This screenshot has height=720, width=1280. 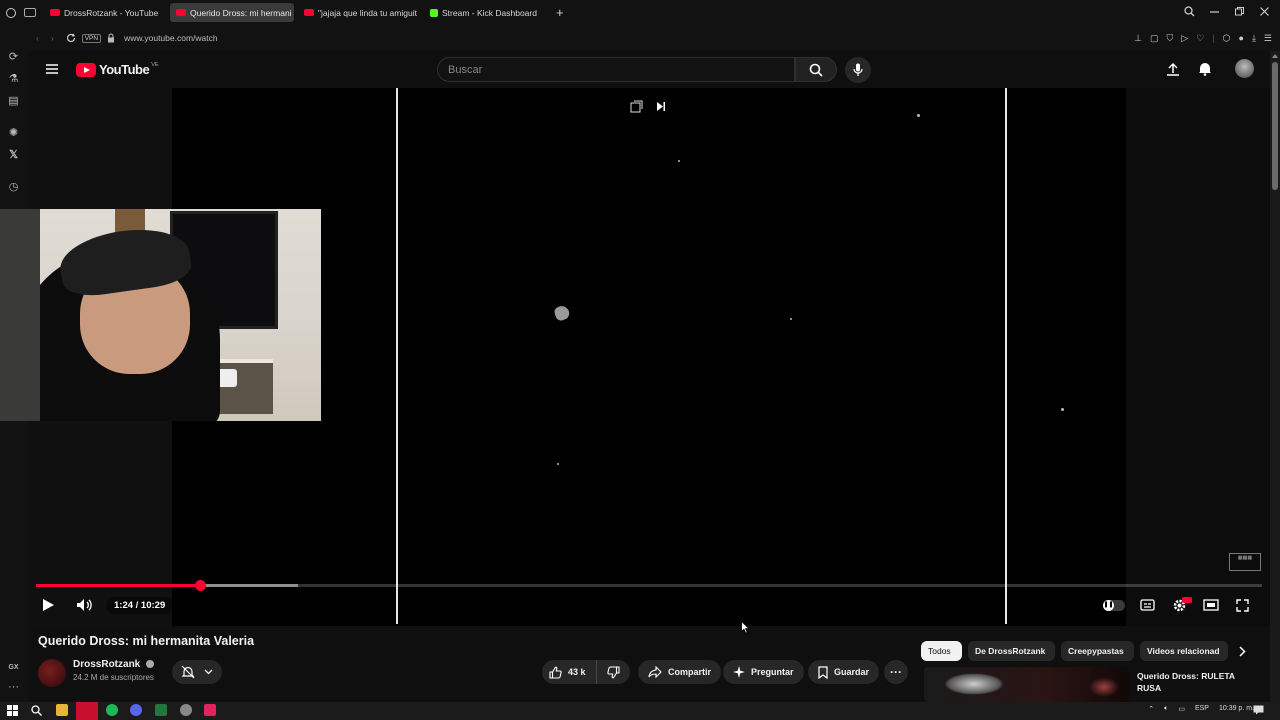 What do you see at coordinates (84, 605) in the screenshot?
I see `volume-icon` at bounding box center [84, 605].